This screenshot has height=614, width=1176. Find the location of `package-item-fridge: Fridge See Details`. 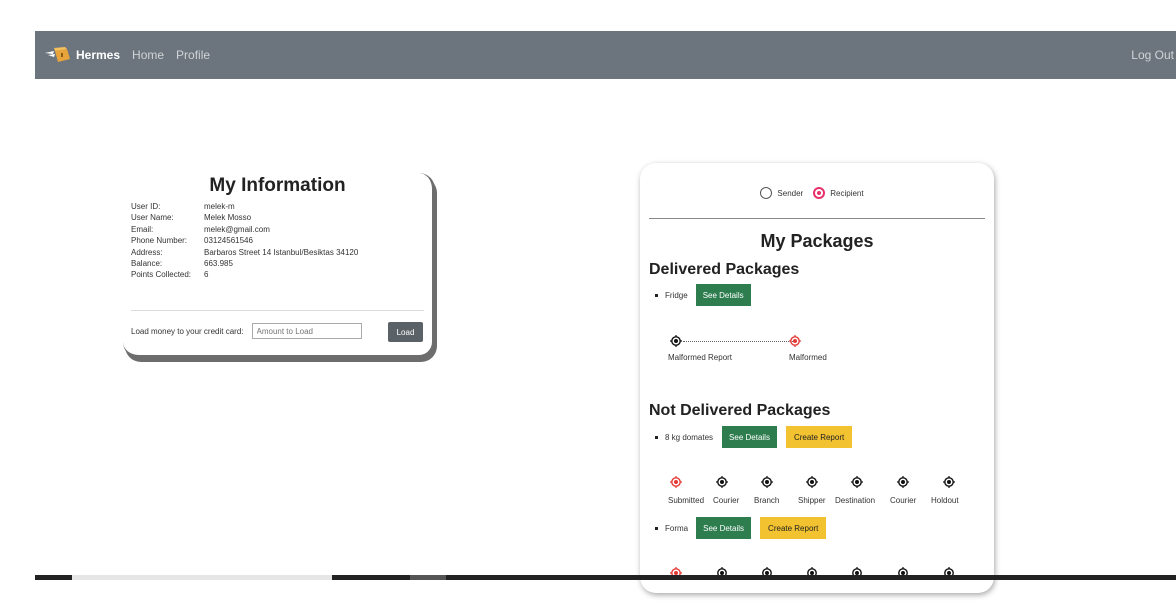

package-item-fridge: Fridge See Details is located at coordinates (703, 295).